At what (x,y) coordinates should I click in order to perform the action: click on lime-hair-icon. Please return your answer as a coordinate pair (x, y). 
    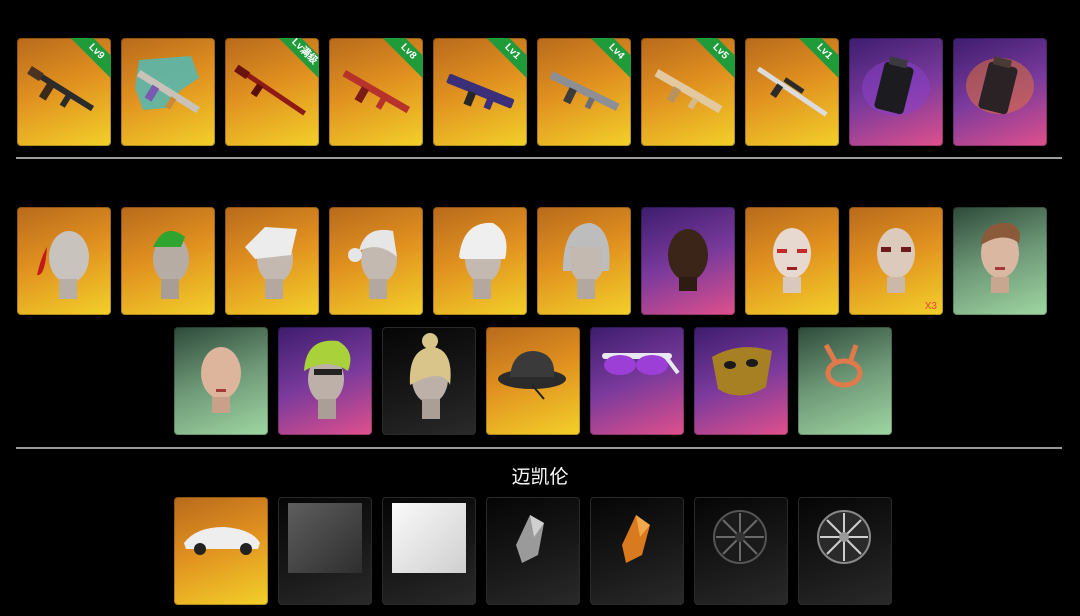
    Looking at the image, I should click on (327, 379).